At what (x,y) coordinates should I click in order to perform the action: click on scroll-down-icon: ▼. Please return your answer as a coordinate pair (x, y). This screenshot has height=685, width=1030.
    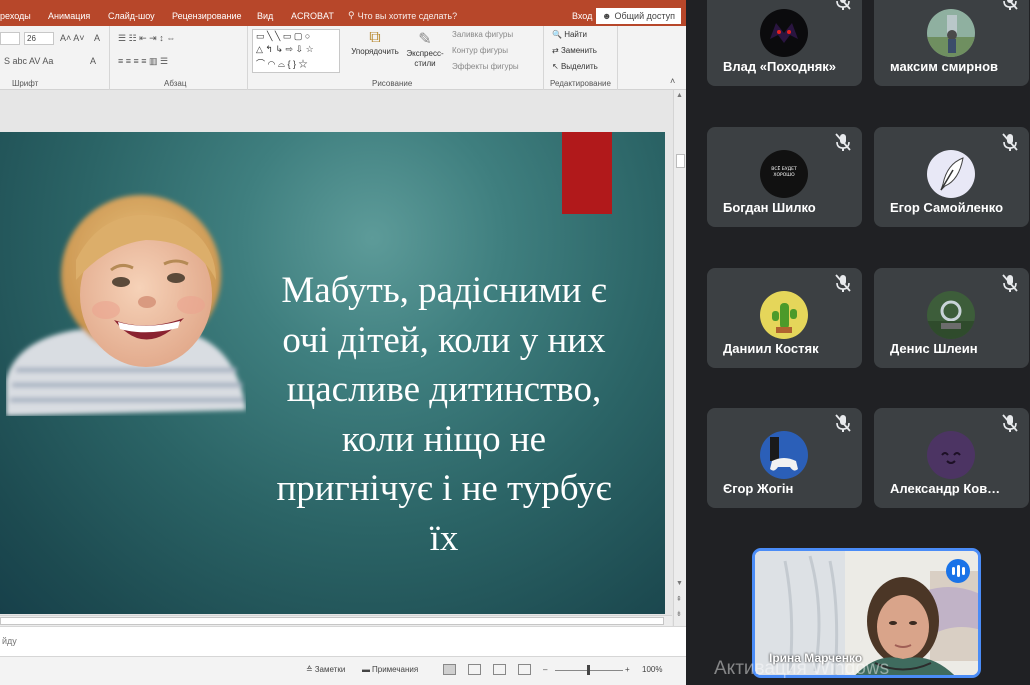
    Looking at the image, I should click on (679, 583).